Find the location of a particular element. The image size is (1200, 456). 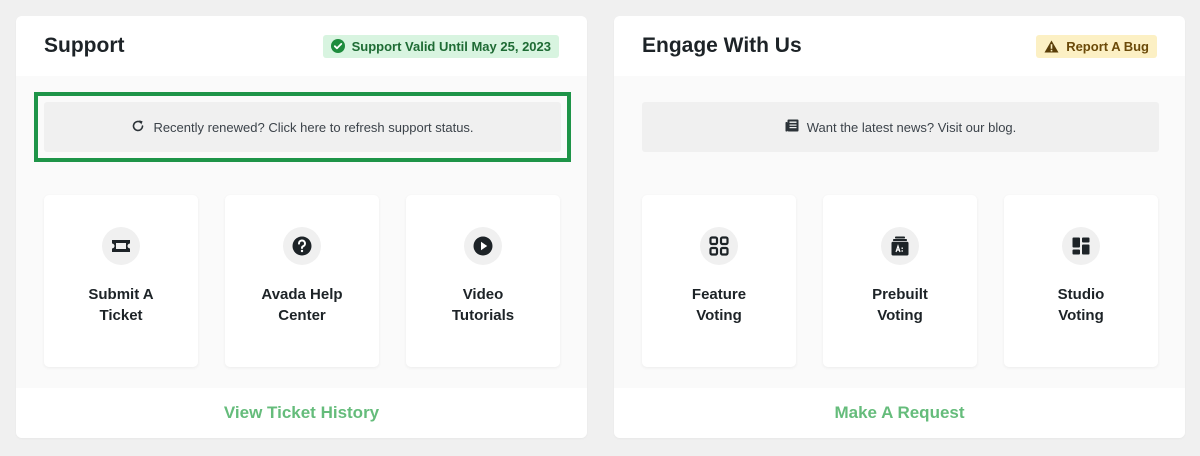

prebuilt-voting-label: Prebuilt Voting is located at coordinates (900, 305).